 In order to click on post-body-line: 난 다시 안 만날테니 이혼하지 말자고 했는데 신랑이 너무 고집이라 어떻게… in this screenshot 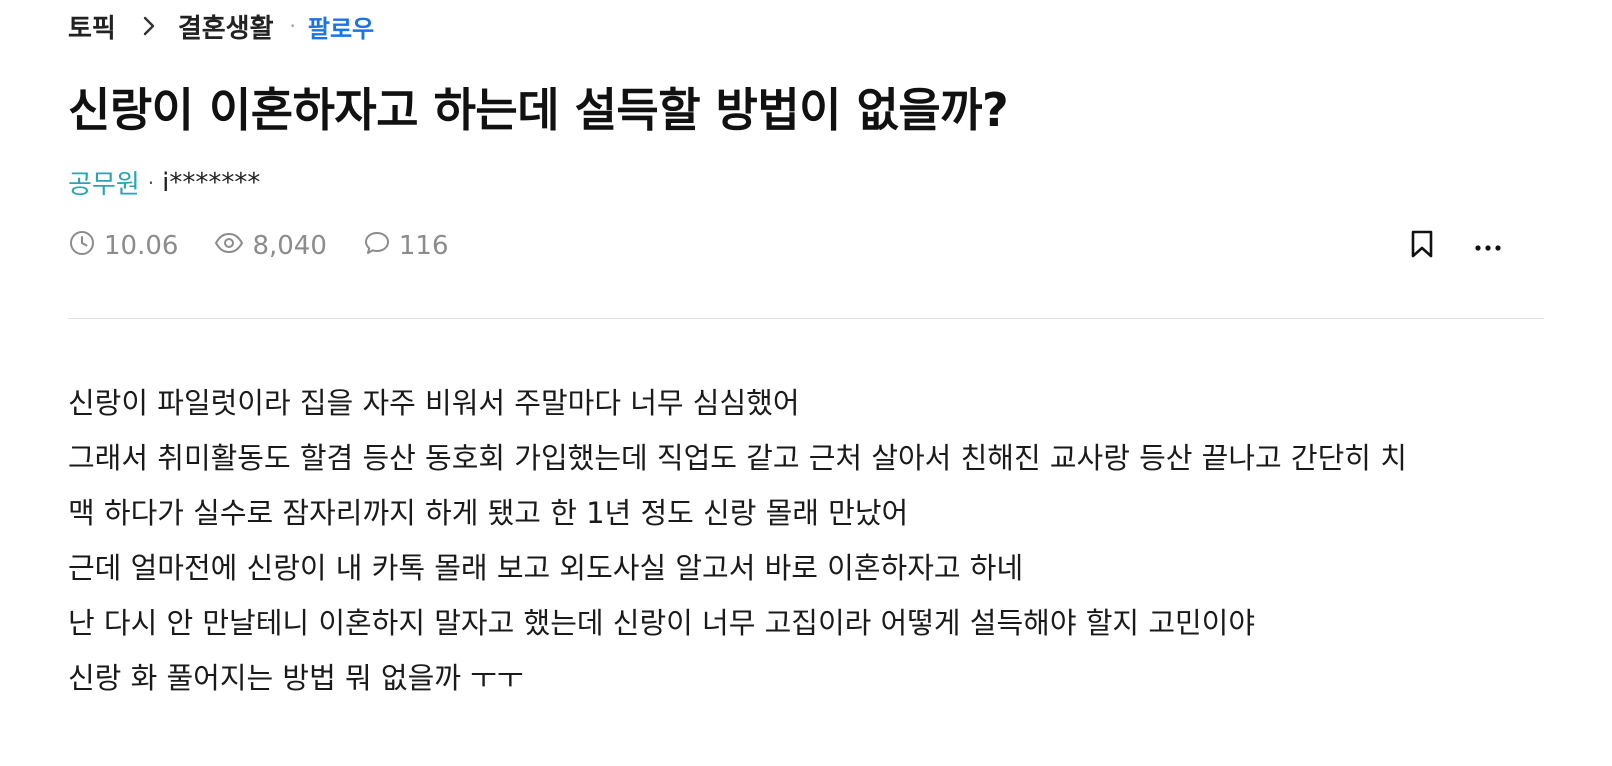, I will do `click(662, 623)`.